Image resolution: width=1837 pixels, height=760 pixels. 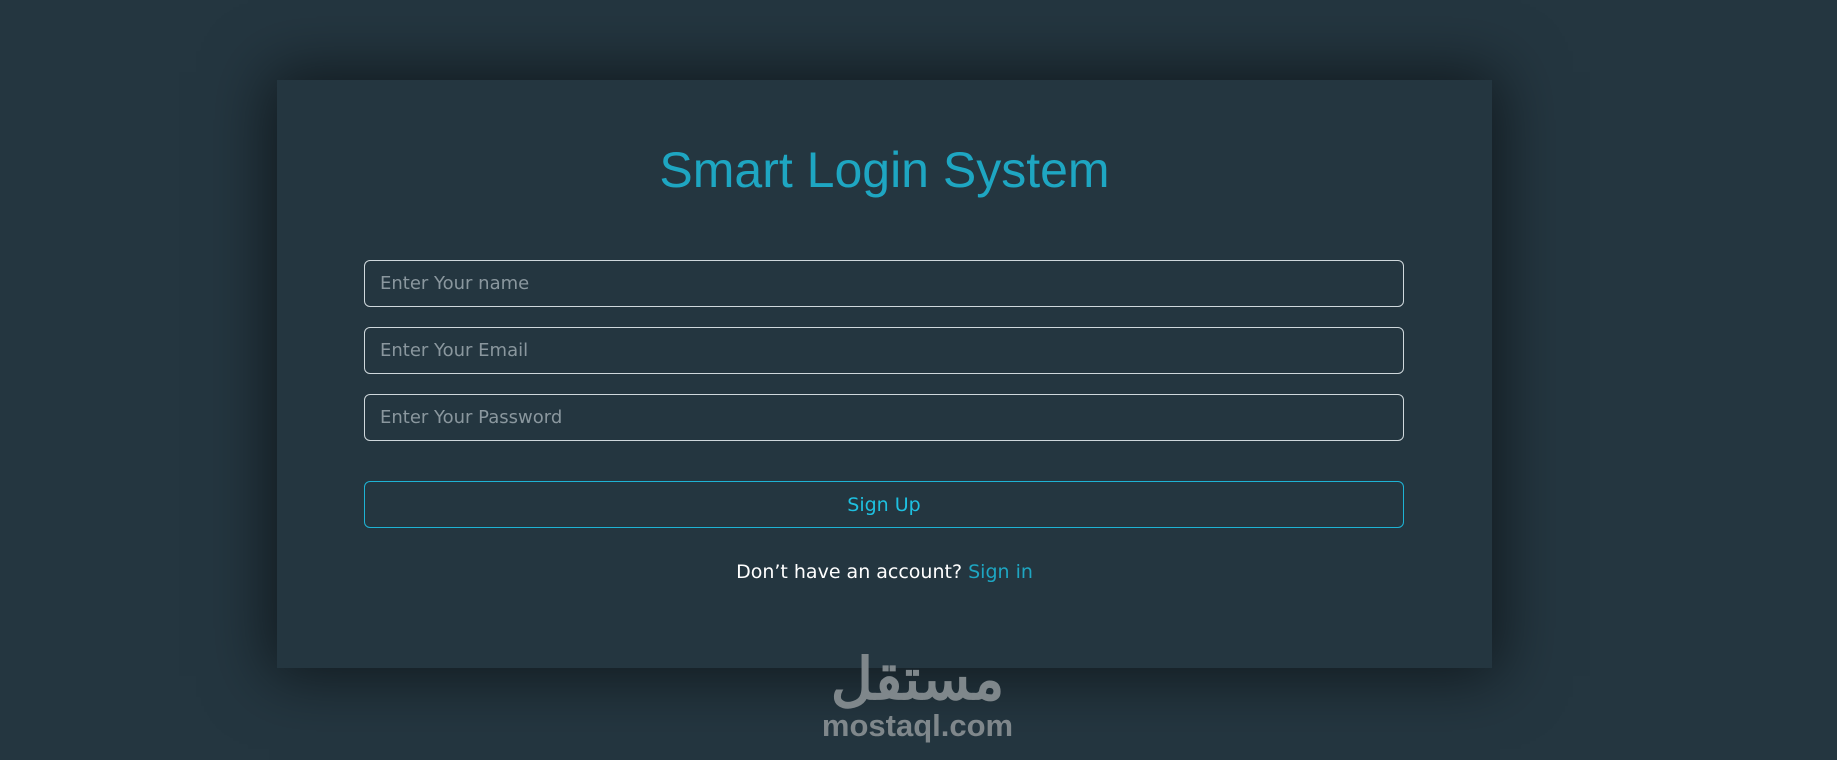 I want to click on signin-prompt: Don’t have an account? Sign in, so click(x=884, y=572).